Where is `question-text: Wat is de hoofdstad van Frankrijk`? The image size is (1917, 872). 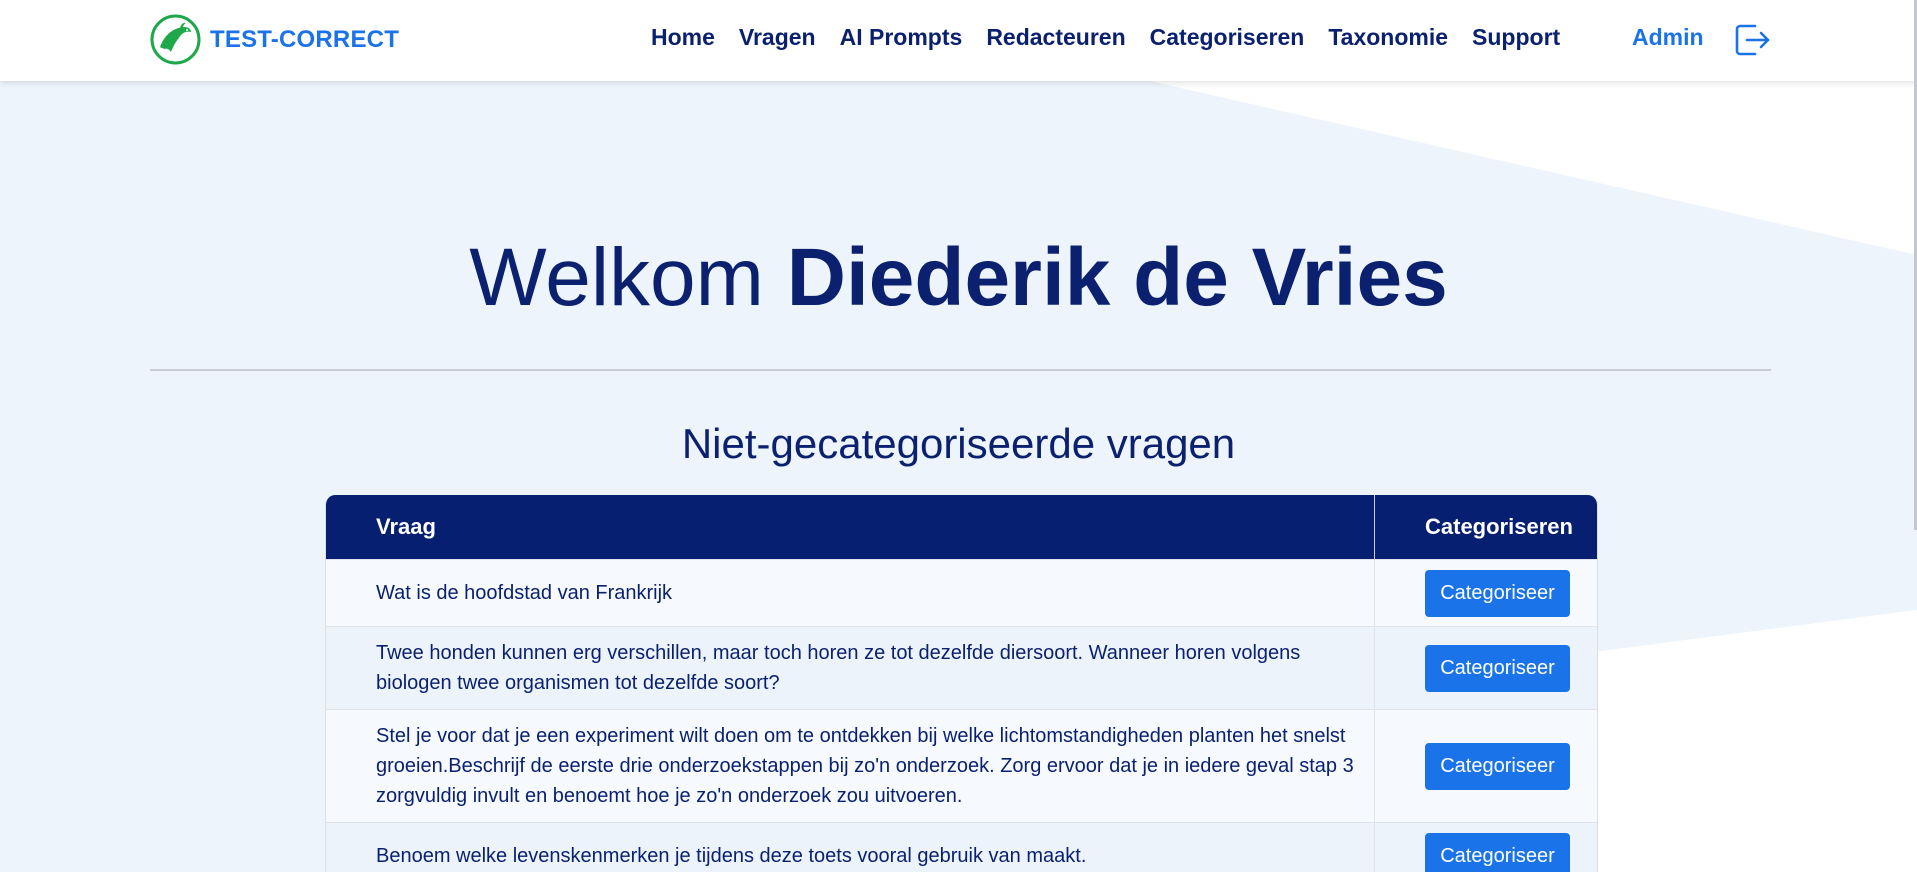 question-text: Wat is de hoofdstad van Frankrijk is located at coordinates (850, 593).